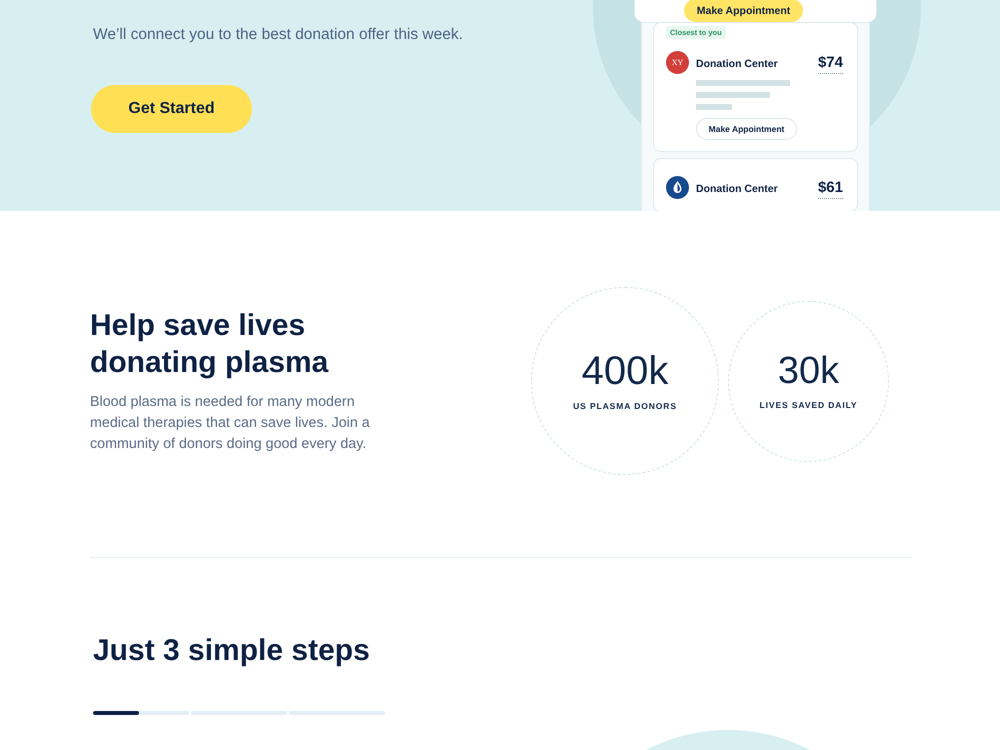 The image size is (1000, 750). What do you see at coordinates (830, 64) in the screenshot?
I see `price: $74` at bounding box center [830, 64].